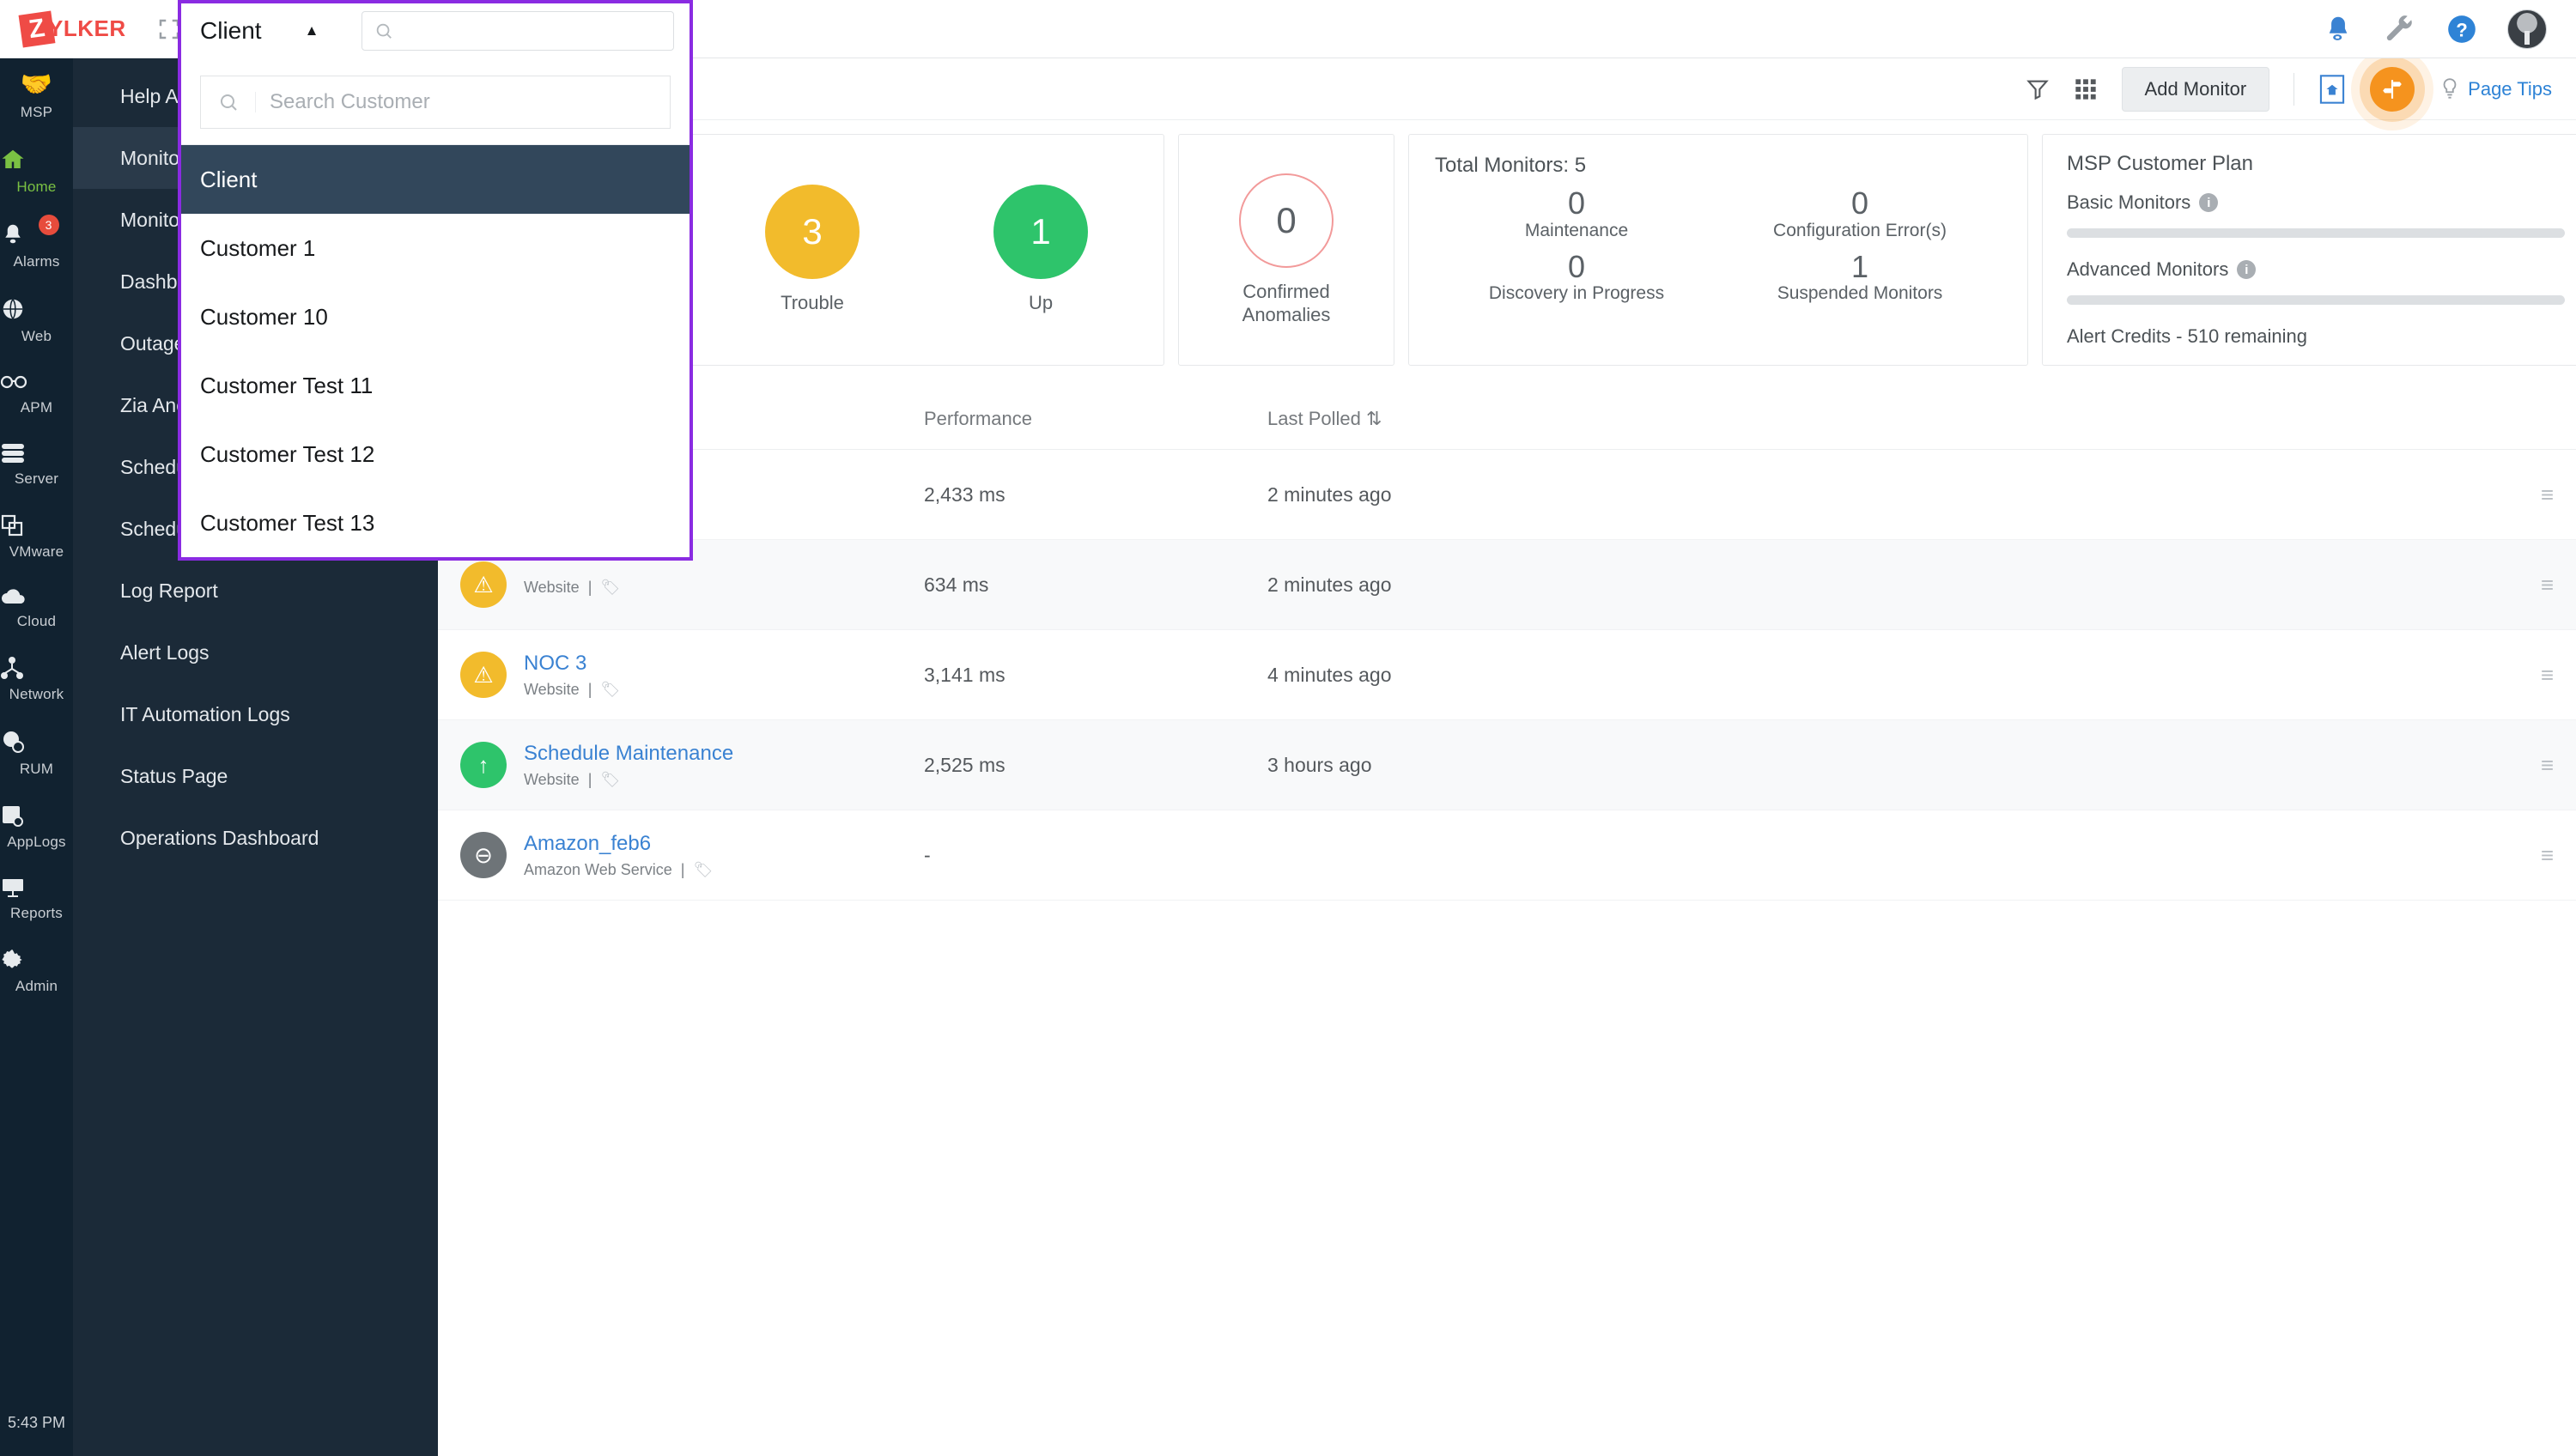 The width and height of the screenshot is (2576, 1456). Describe the element at coordinates (36, 187) in the screenshot. I see `rail-label: Home` at that location.